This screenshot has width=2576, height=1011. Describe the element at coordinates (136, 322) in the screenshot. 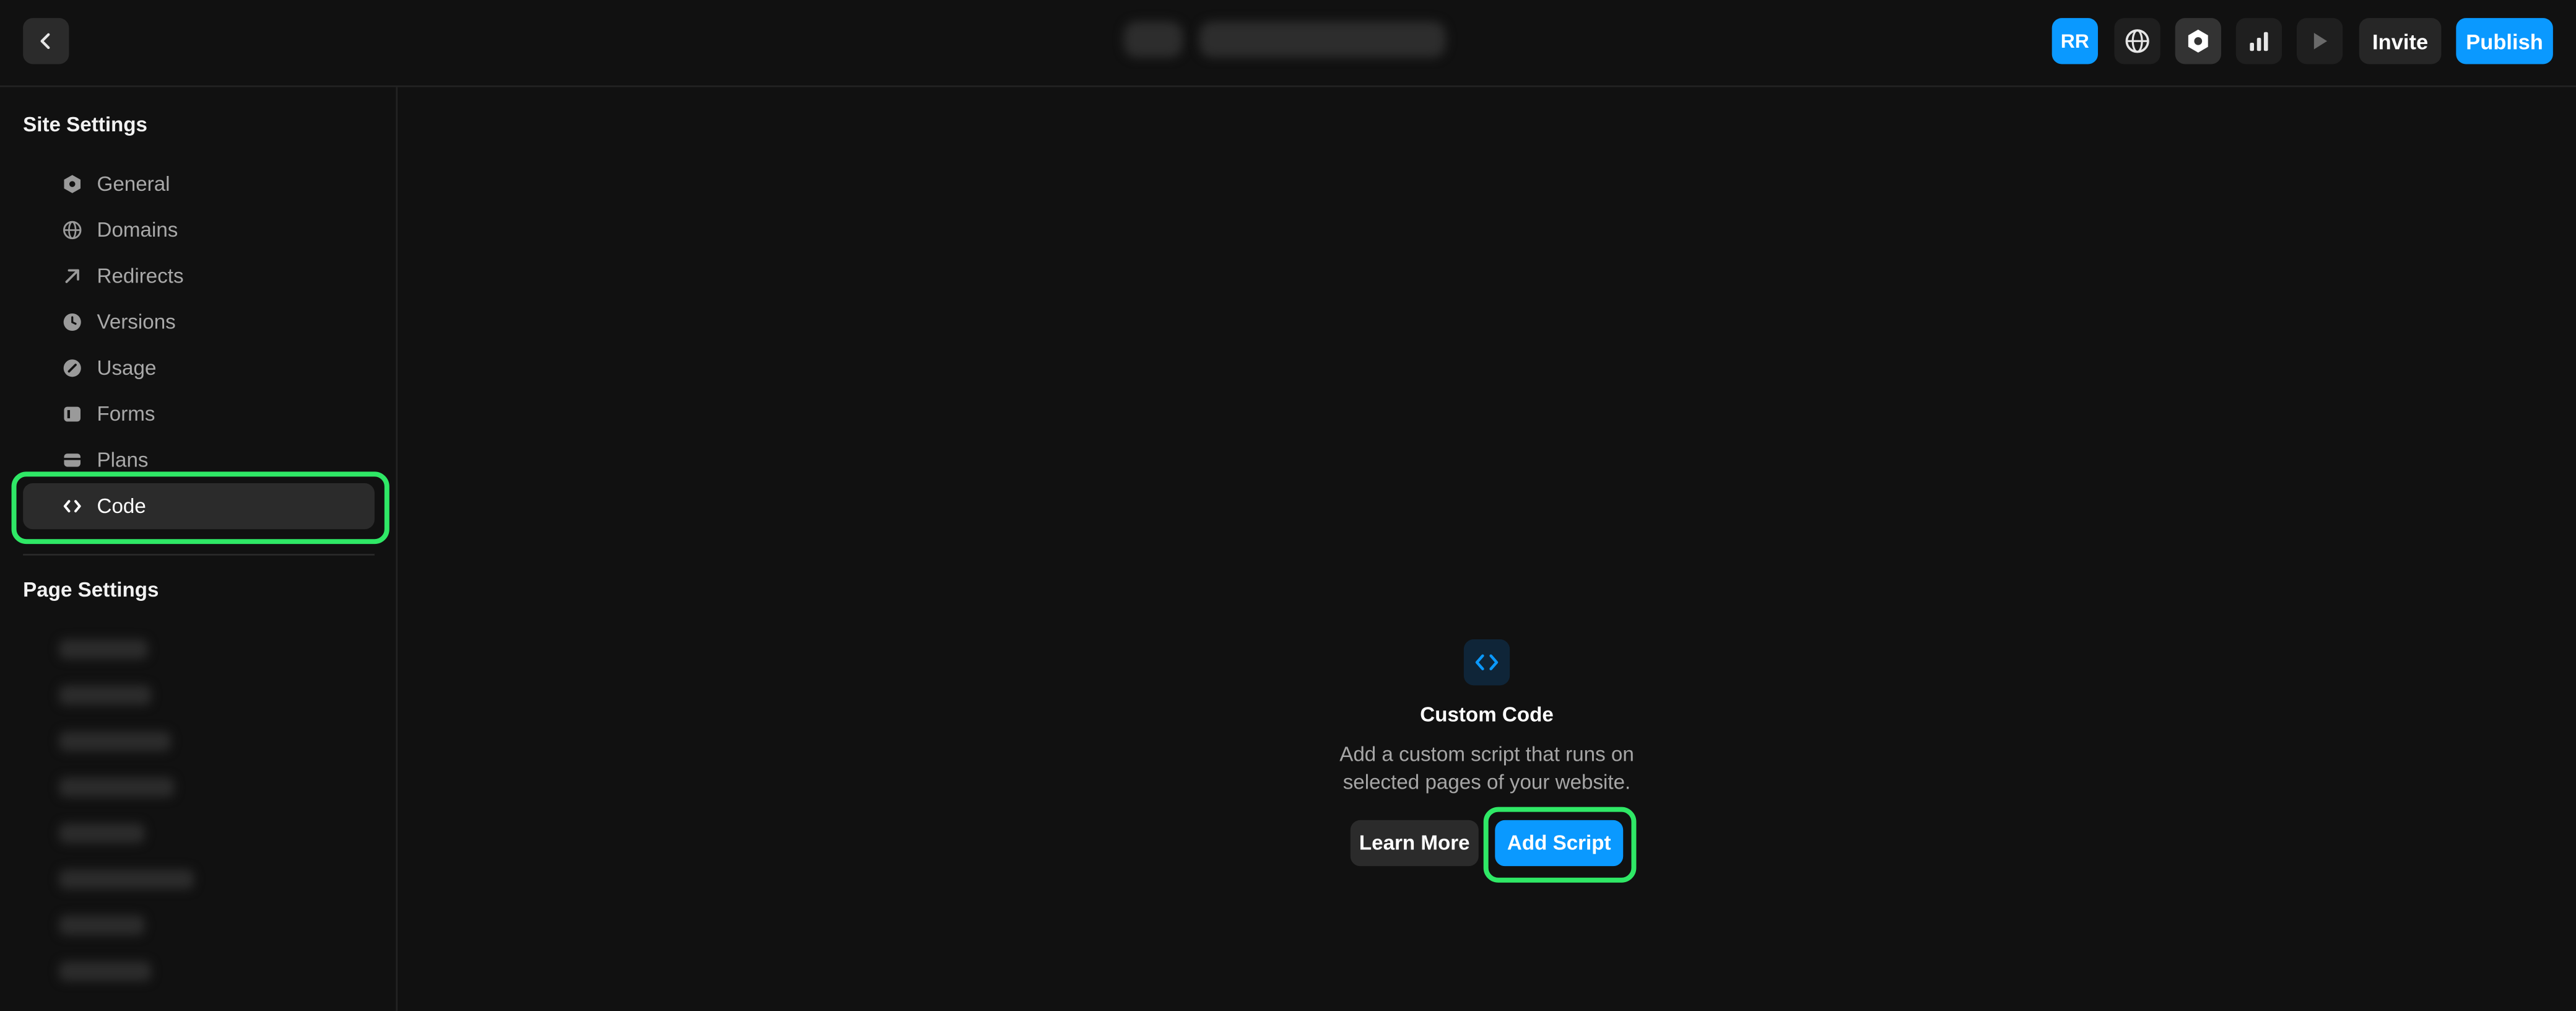

I see `sidebar-item-label: Versions` at that location.